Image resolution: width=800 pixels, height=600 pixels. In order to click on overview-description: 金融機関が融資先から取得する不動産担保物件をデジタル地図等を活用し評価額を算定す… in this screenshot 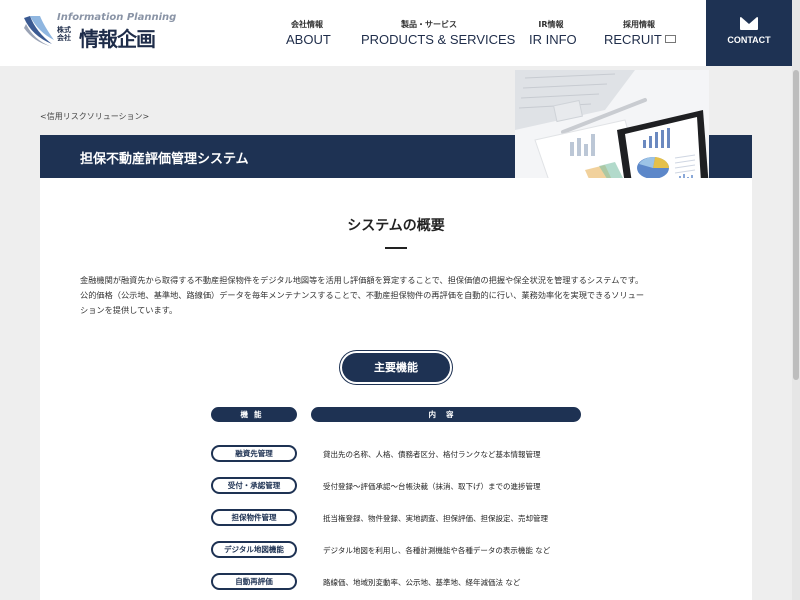, I will do `click(400, 295)`.